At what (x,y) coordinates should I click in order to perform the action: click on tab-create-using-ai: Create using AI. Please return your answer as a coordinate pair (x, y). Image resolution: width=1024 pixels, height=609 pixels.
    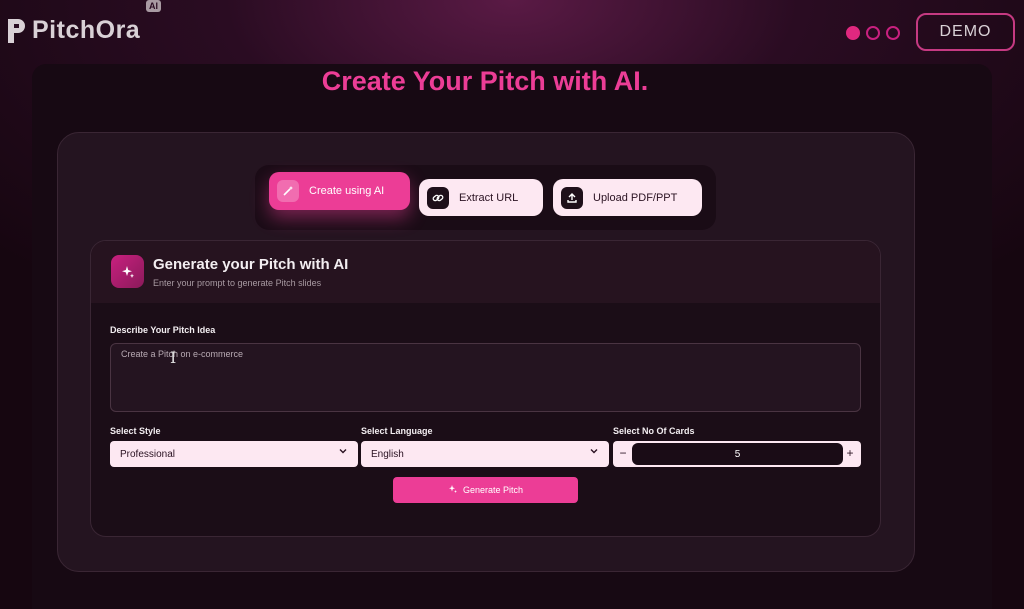
    Looking at the image, I should click on (339, 191).